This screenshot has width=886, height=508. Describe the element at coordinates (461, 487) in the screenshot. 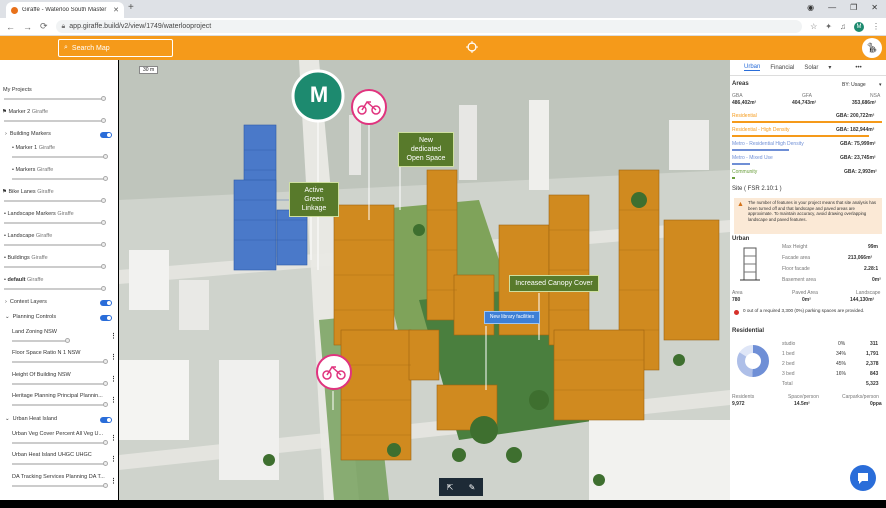

I see `map-toolbar: ⇱ ✎` at that location.